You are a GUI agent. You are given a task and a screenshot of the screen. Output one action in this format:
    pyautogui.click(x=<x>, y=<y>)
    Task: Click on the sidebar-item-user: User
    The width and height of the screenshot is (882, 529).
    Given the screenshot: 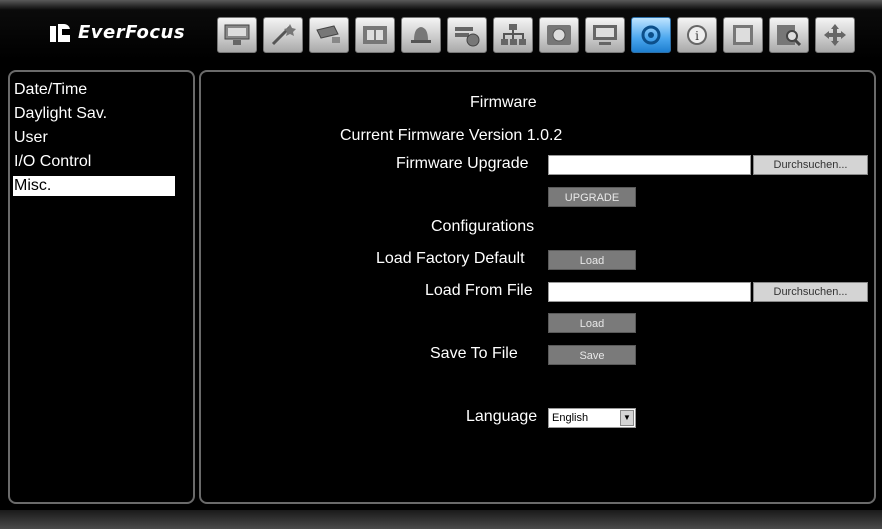 What is the action you would take?
    pyautogui.click(x=94, y=138)
    